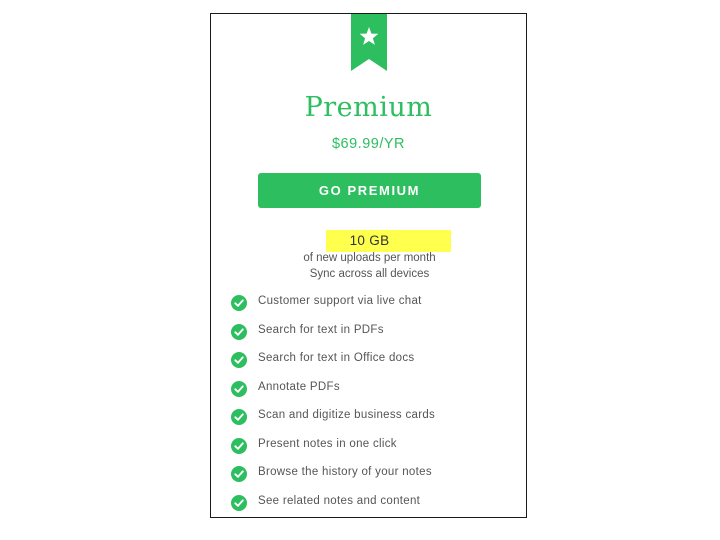 This screenshot has height=540, width=720. I want to click on star-icon, so click(369, 42).